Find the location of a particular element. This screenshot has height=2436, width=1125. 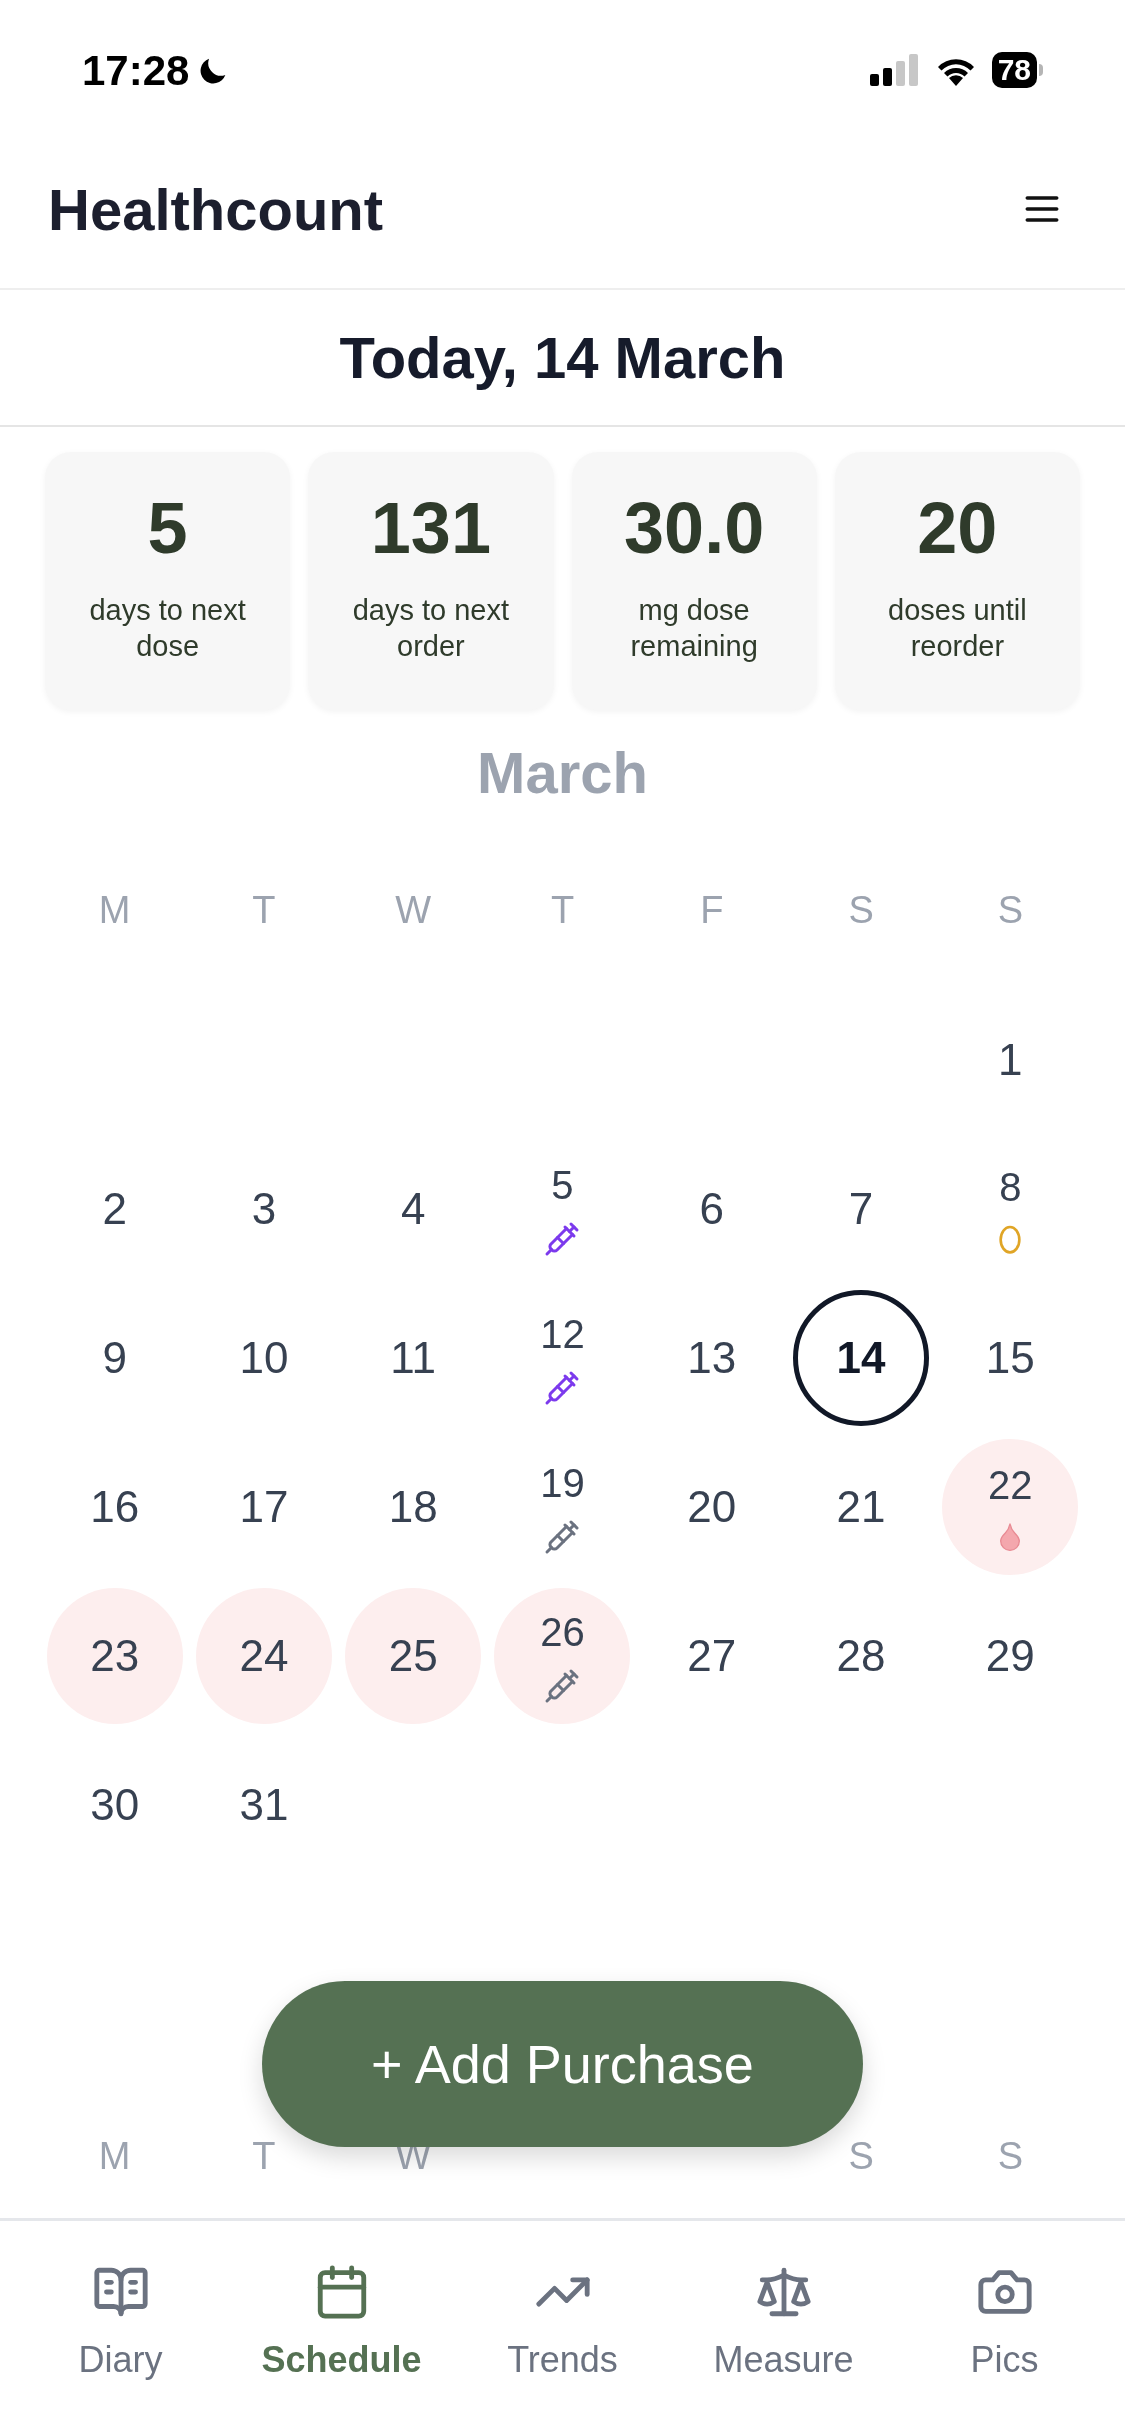

month-title: March is located at coordinates (562, 773).